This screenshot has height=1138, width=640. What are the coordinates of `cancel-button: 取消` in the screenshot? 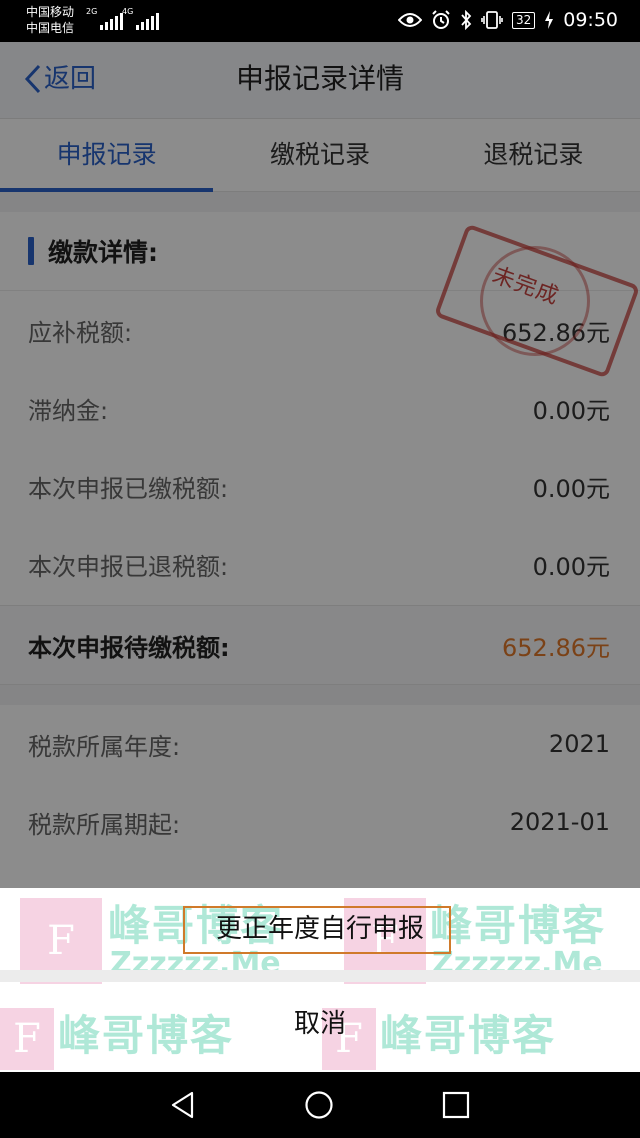 It's located at (320, 1027).